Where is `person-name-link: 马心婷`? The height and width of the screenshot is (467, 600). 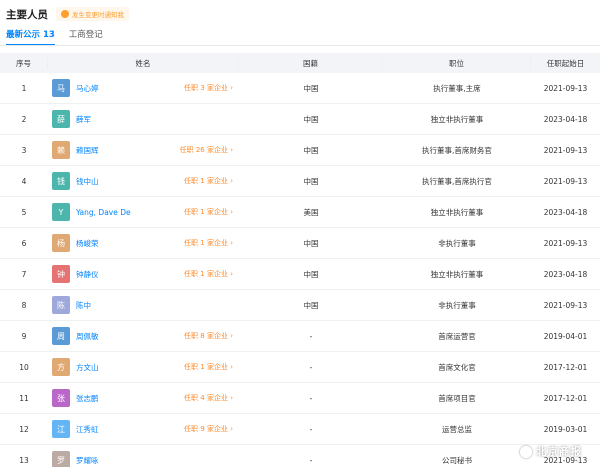 person-name-link: 马心婷 is located at coordinates (87, 88).